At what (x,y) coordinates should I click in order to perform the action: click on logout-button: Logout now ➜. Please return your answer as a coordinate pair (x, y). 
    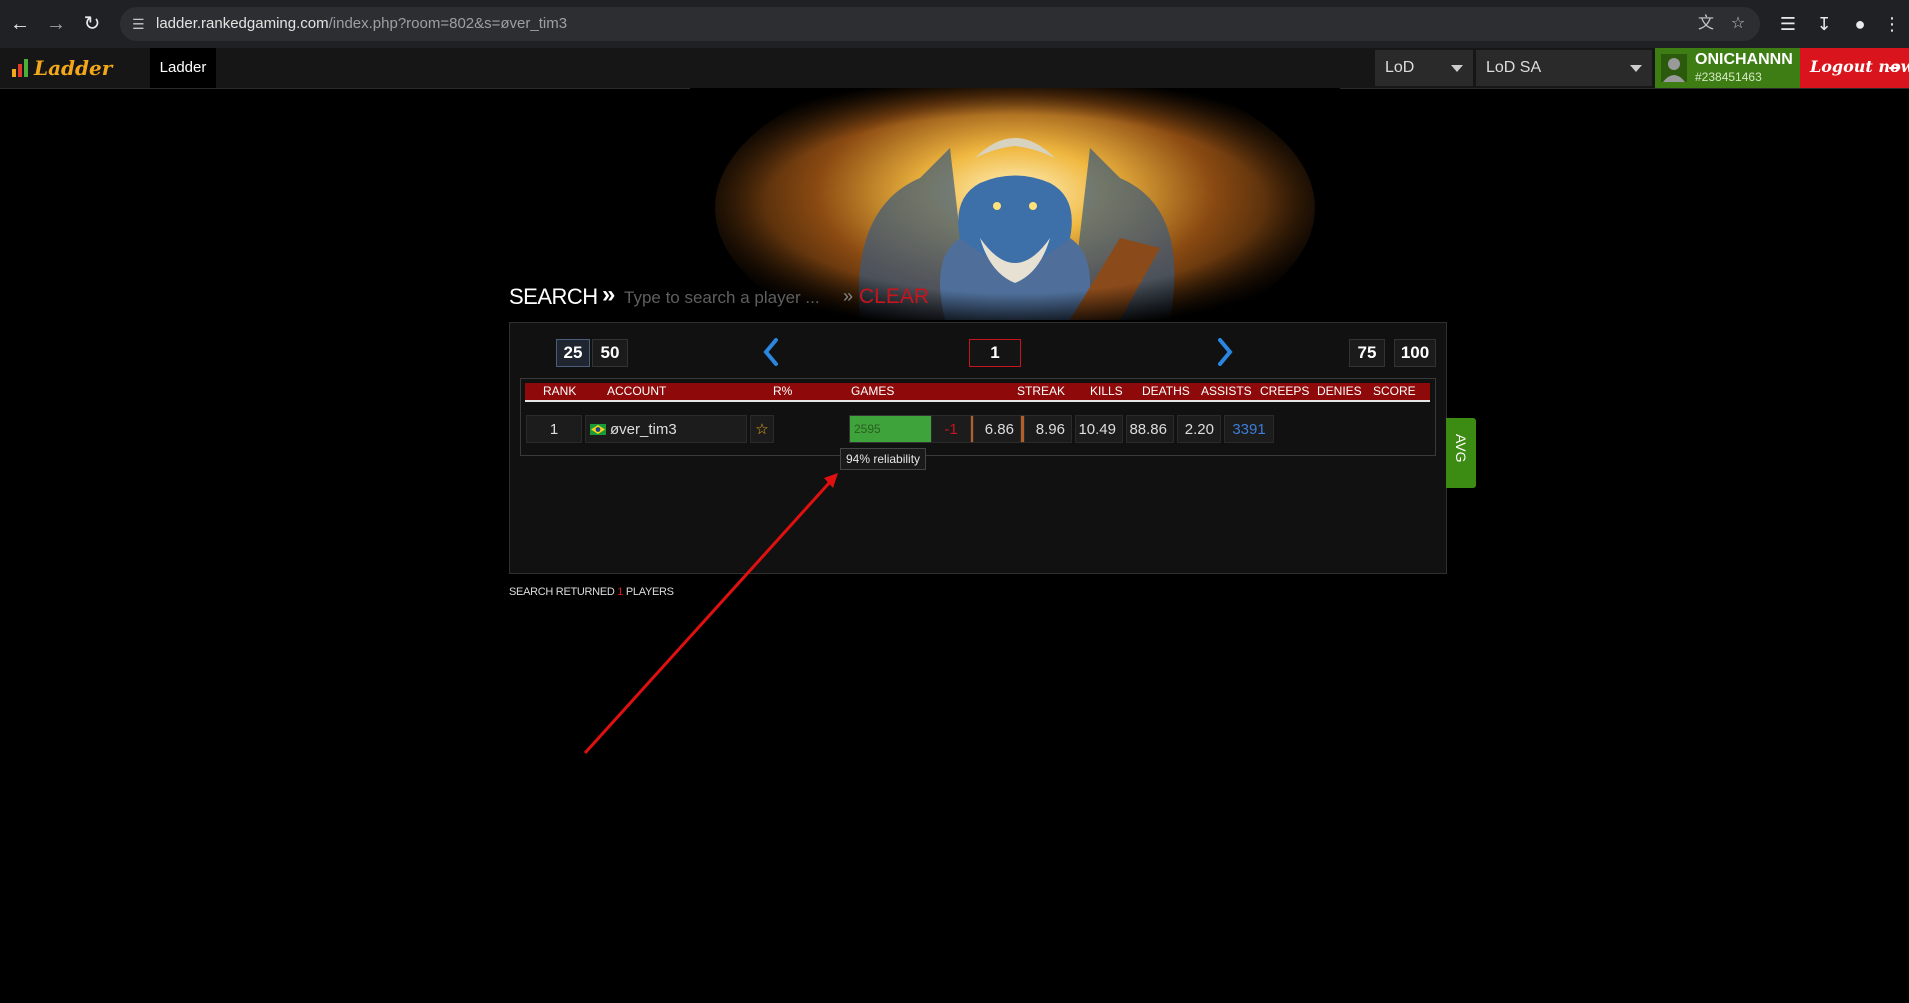
    Looking at the image, I should click on (1854, 68).